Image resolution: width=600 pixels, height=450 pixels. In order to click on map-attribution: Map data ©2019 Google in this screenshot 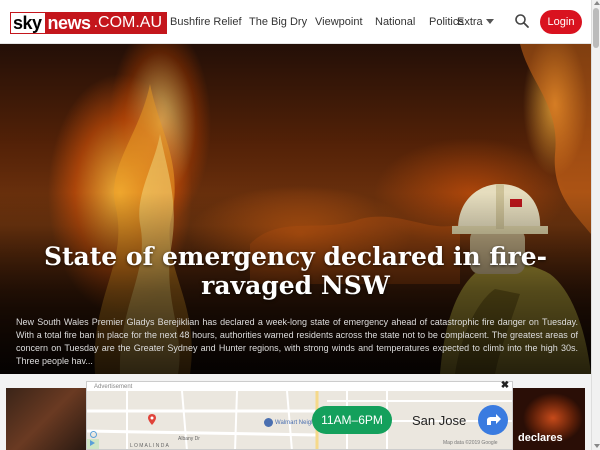, I will do `click(470, 443)`.